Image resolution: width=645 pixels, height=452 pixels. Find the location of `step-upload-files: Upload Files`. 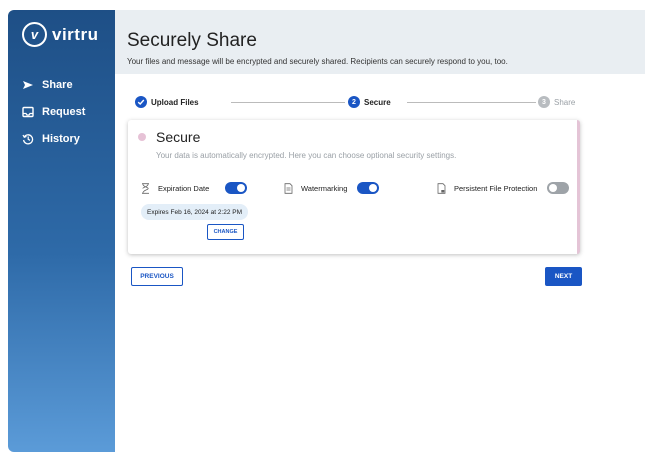

step-upload-files: Upload Files is located at coordinates (167, 102).